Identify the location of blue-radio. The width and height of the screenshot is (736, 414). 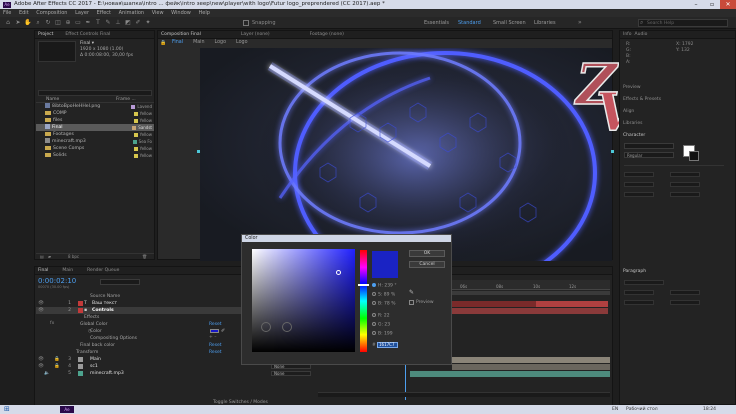
(374, 333).